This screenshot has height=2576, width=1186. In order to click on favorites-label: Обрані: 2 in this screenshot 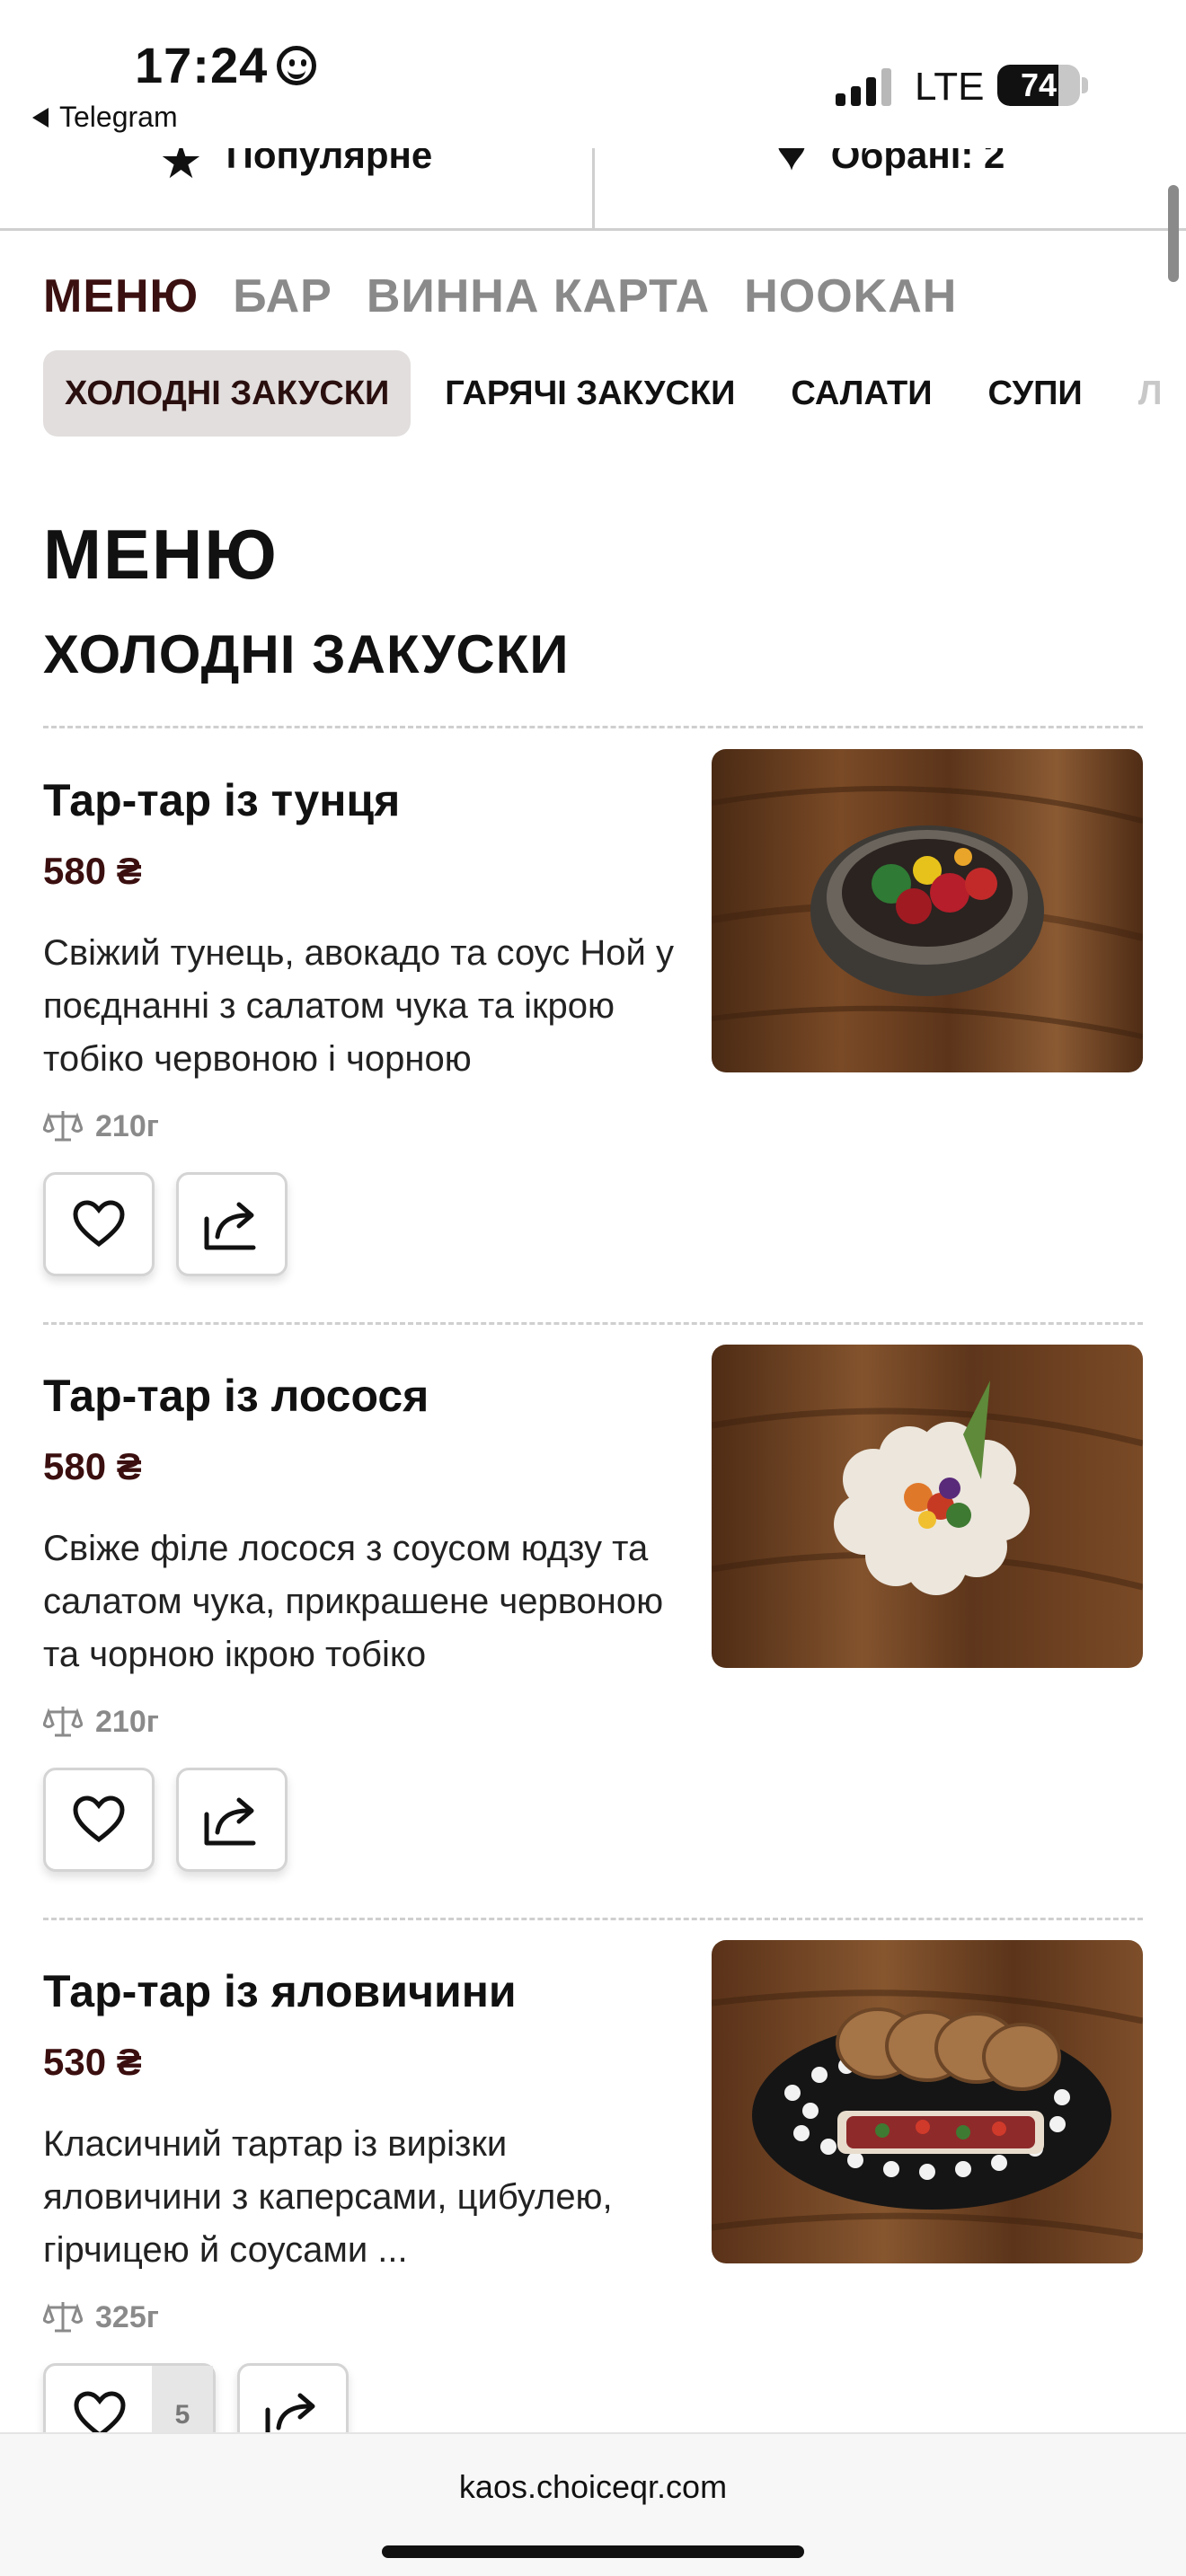, I will do `click(917, 162)`.